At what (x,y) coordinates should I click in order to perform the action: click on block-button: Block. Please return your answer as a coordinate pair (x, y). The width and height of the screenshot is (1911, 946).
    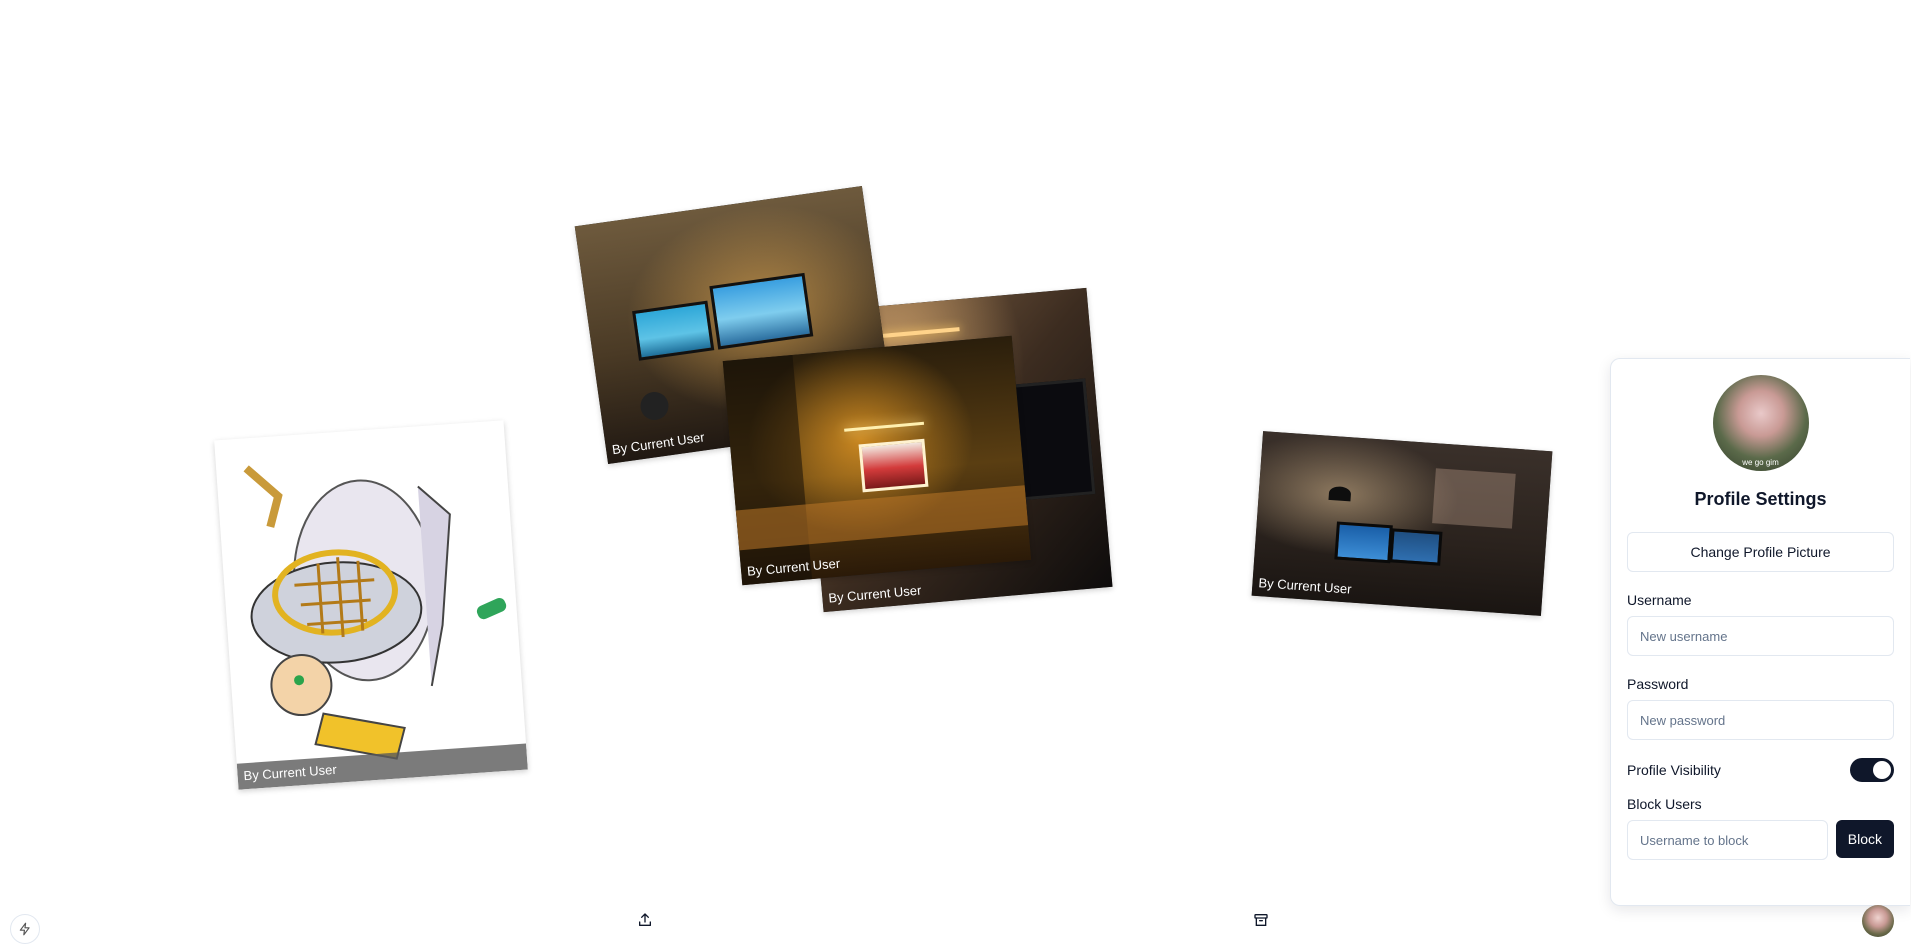
    Looking at the image, I should click on (1864, 839).